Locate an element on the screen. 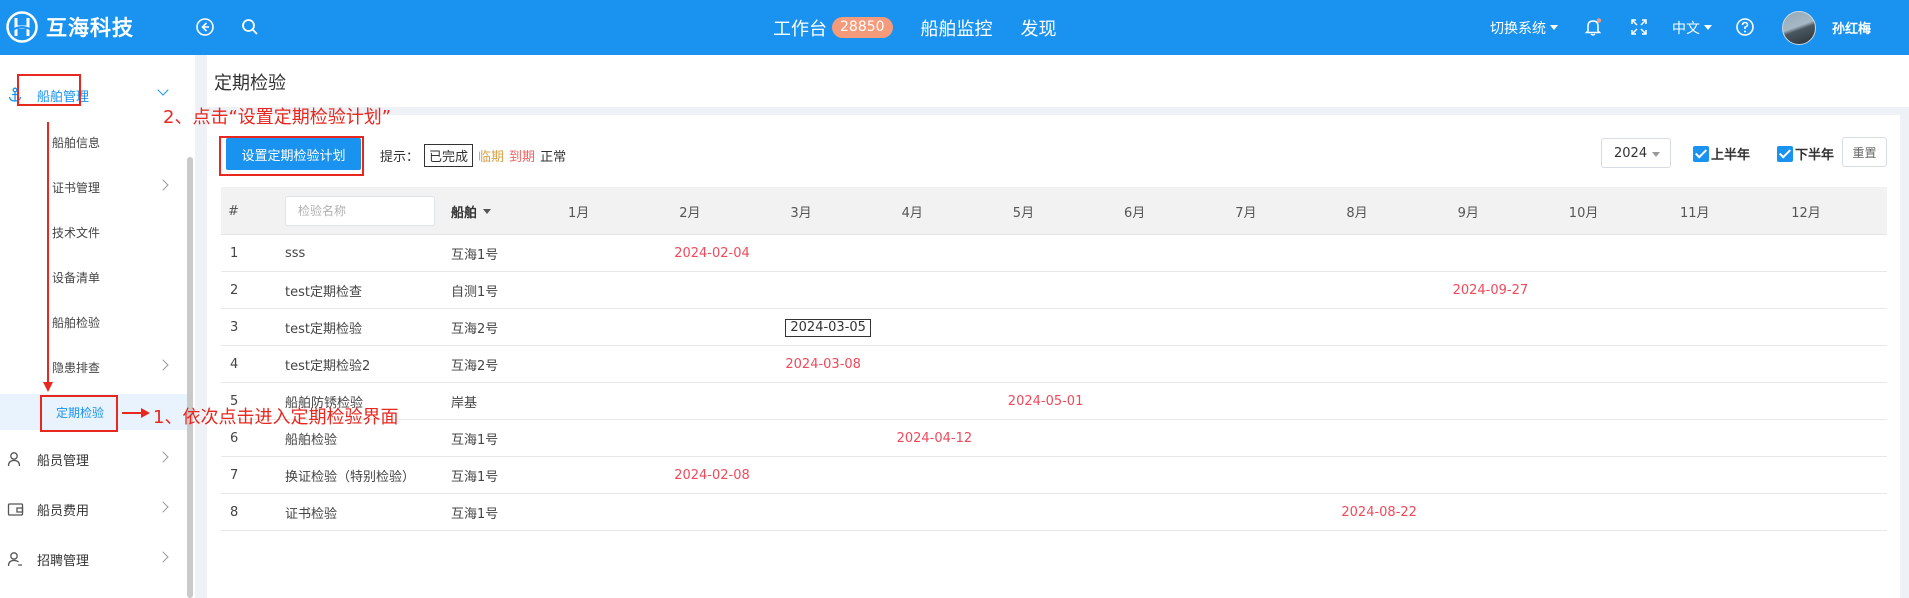 This screenshot has width=1909, height=598. sidebar-item-hazard-check: 隐患排查 is located at coordinates (93, 367).